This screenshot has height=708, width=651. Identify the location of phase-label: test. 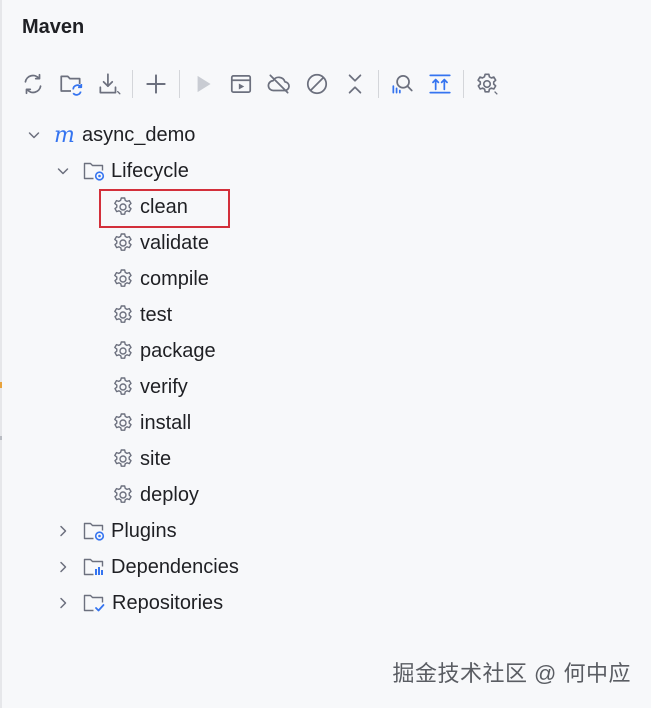
(156, 314).